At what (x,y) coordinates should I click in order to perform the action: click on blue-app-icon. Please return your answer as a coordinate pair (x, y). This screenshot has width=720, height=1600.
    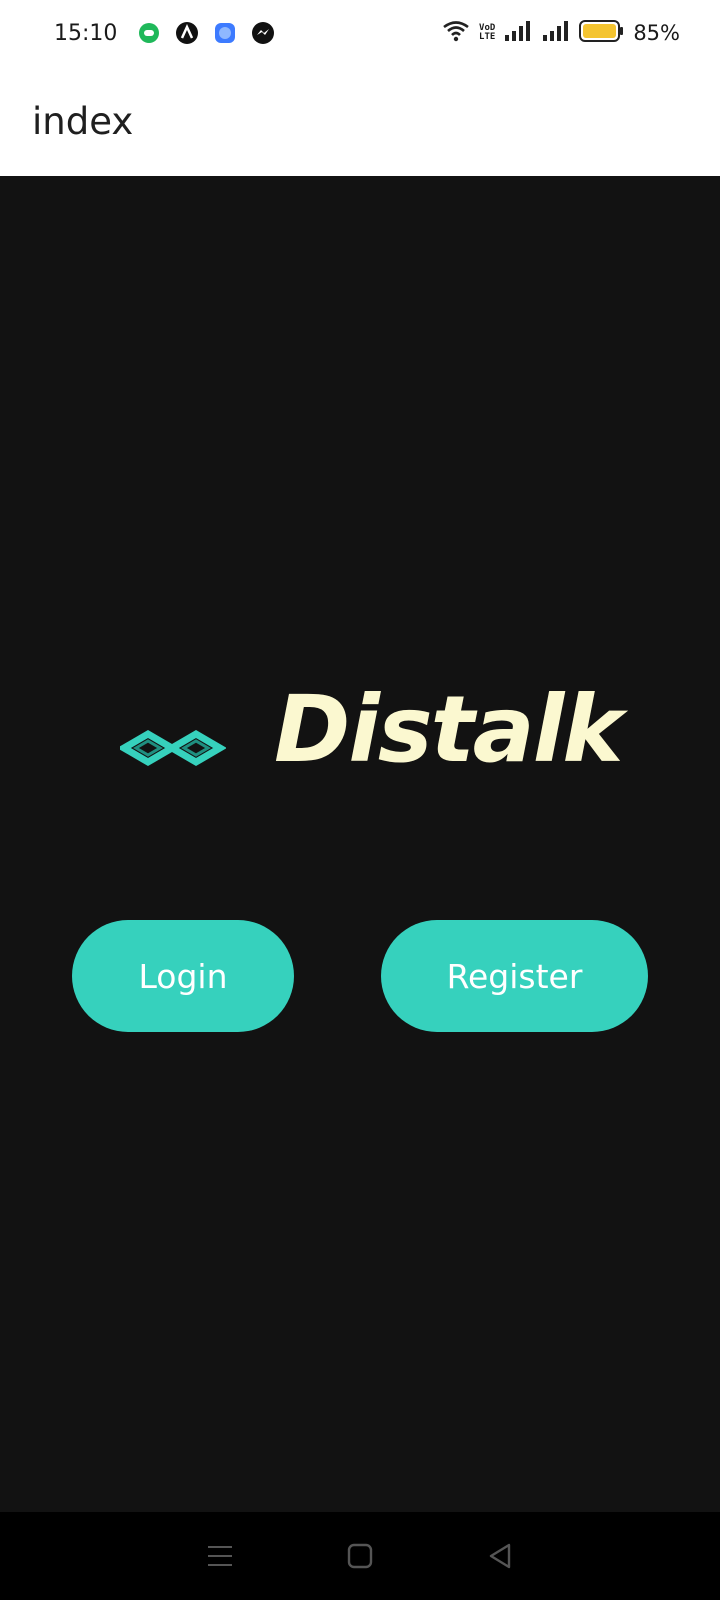
    Looking at the image, I should click on (225, 33).